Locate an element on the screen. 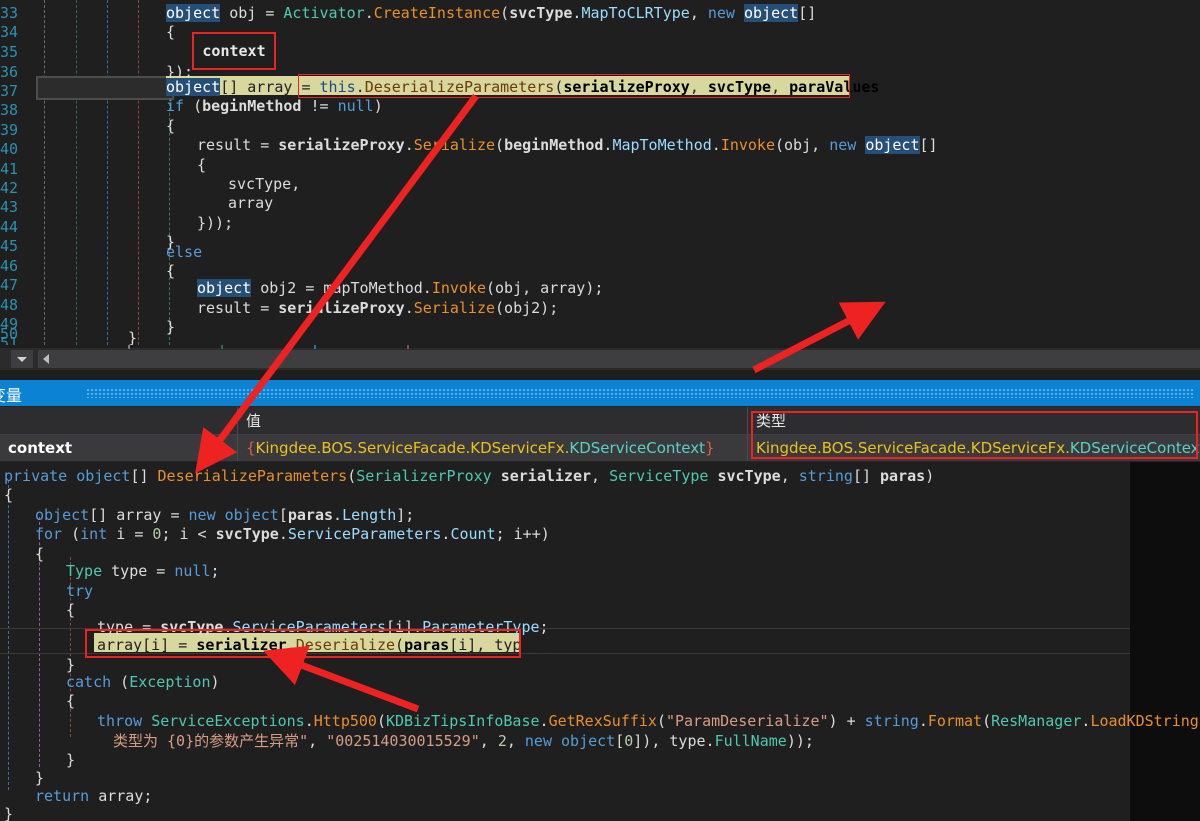 The width and height of the screenshot is (1200, 821). scrollbar-track is located at coordinates (627, 359).